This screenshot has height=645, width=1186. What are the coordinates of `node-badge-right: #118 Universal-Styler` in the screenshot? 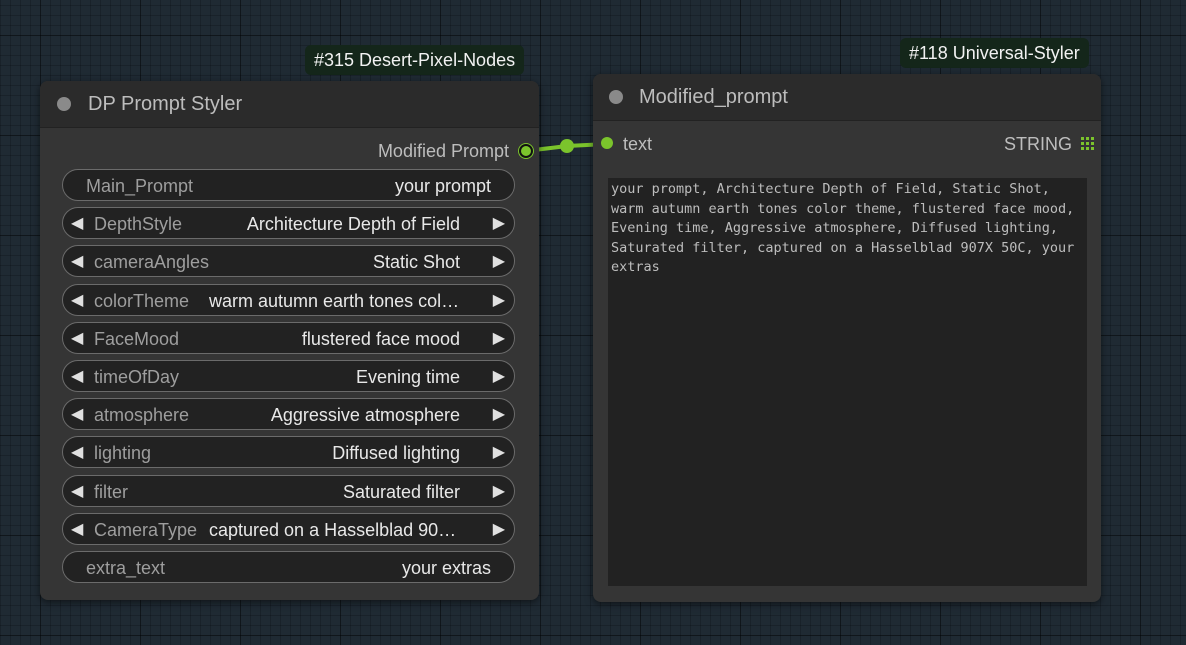 It's located at (994, 53).